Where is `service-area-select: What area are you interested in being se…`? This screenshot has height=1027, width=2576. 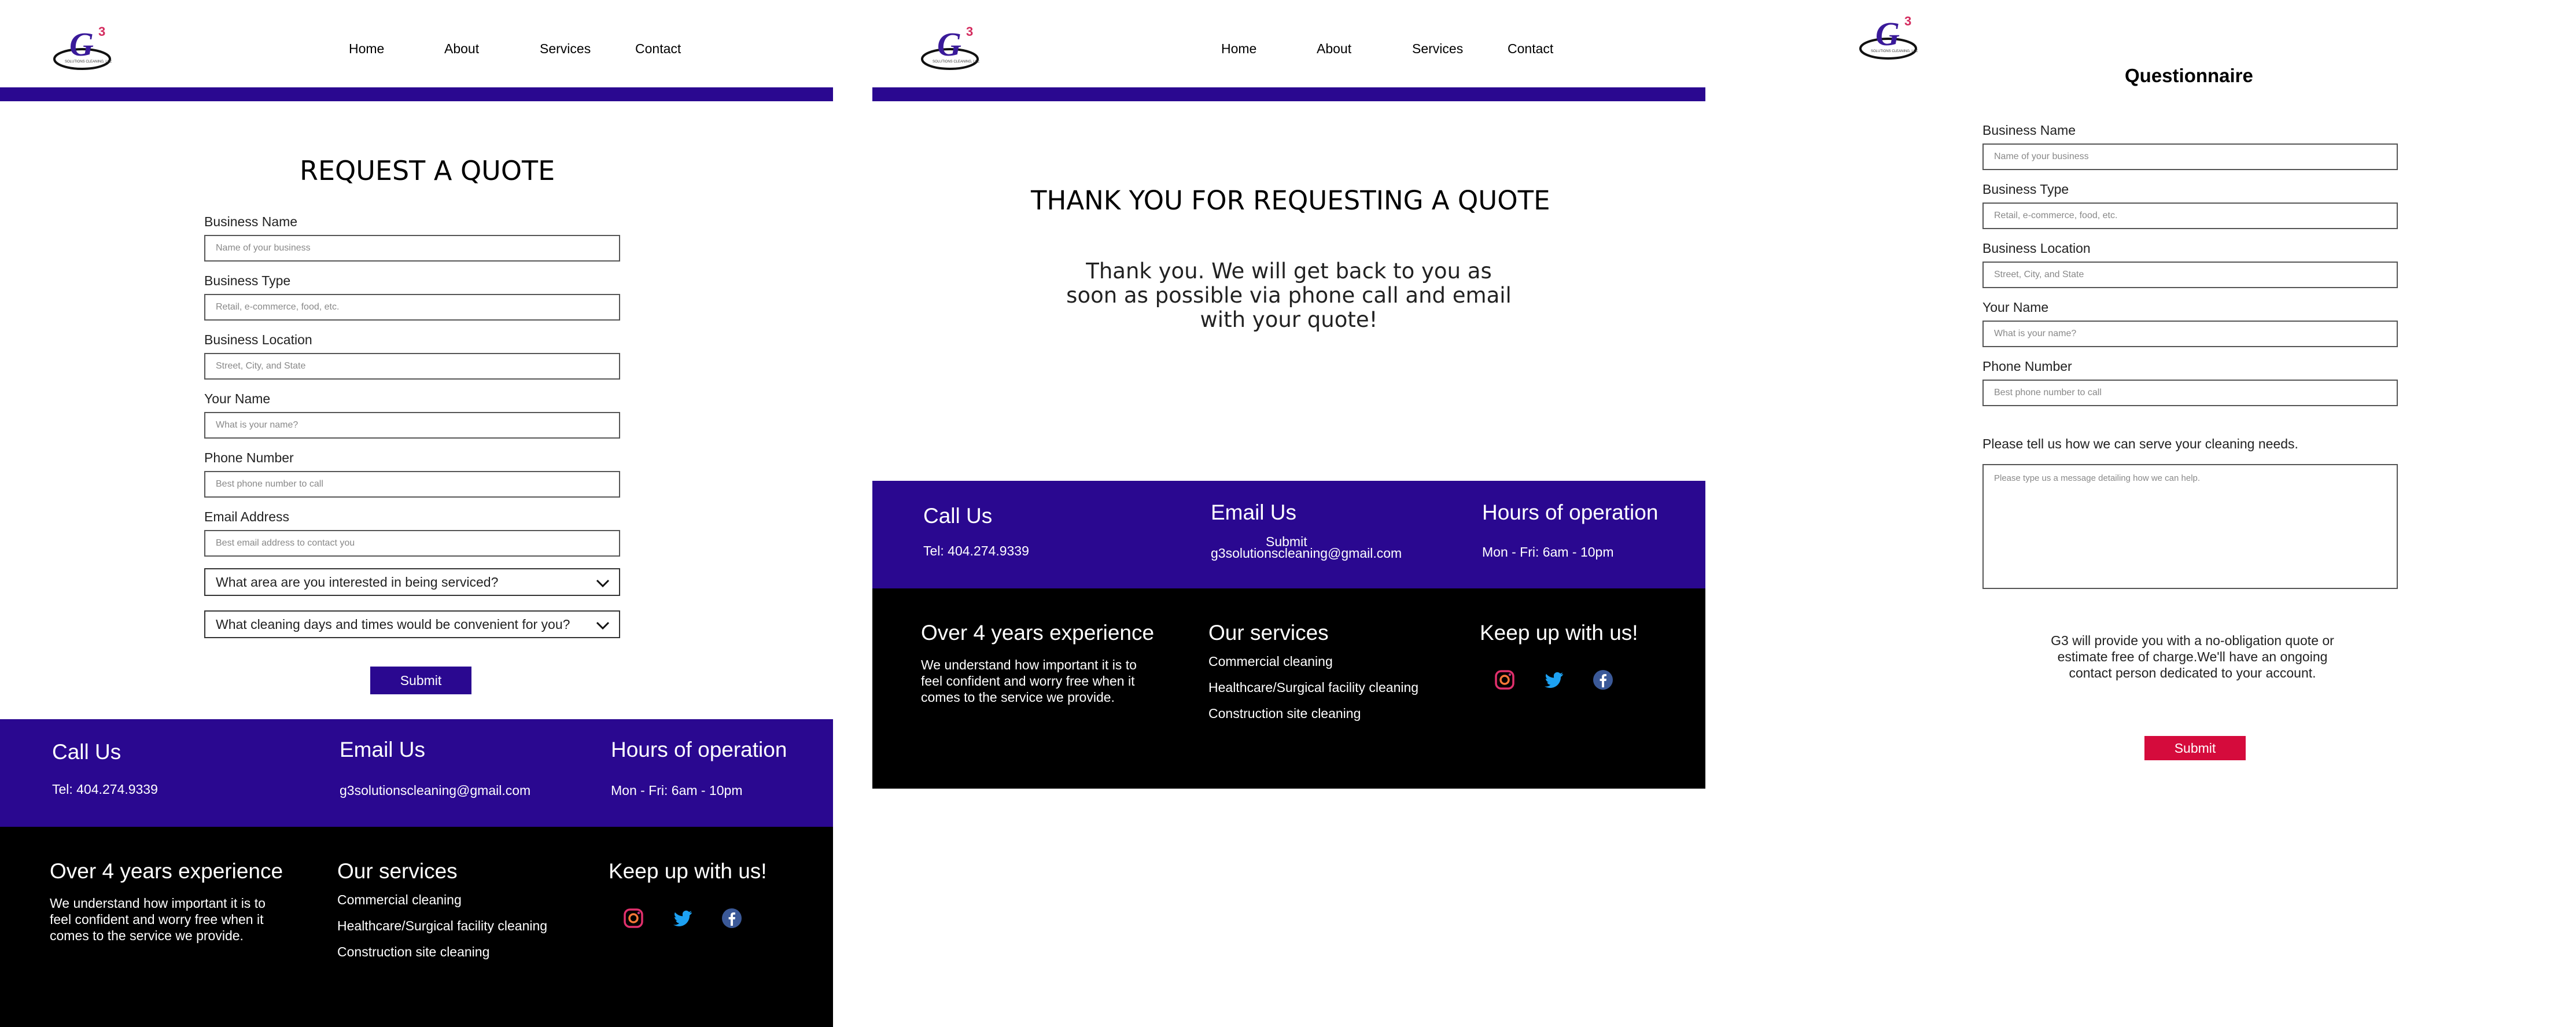
service-area-select: What area are you interested in being se… is located at coordinates (412, 582).